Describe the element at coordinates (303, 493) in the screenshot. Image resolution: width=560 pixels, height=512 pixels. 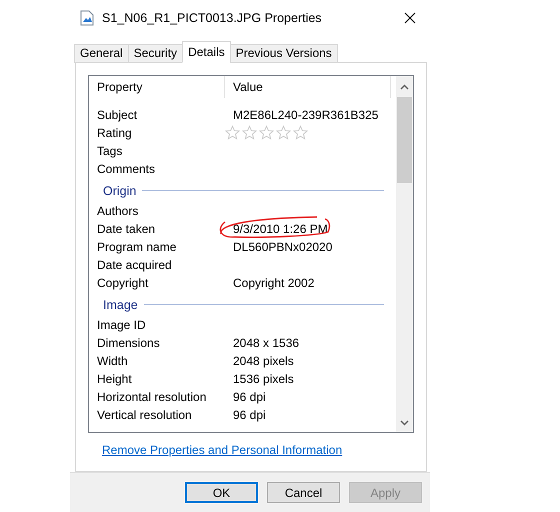
I see `dialog-button: Cancel` at that location.